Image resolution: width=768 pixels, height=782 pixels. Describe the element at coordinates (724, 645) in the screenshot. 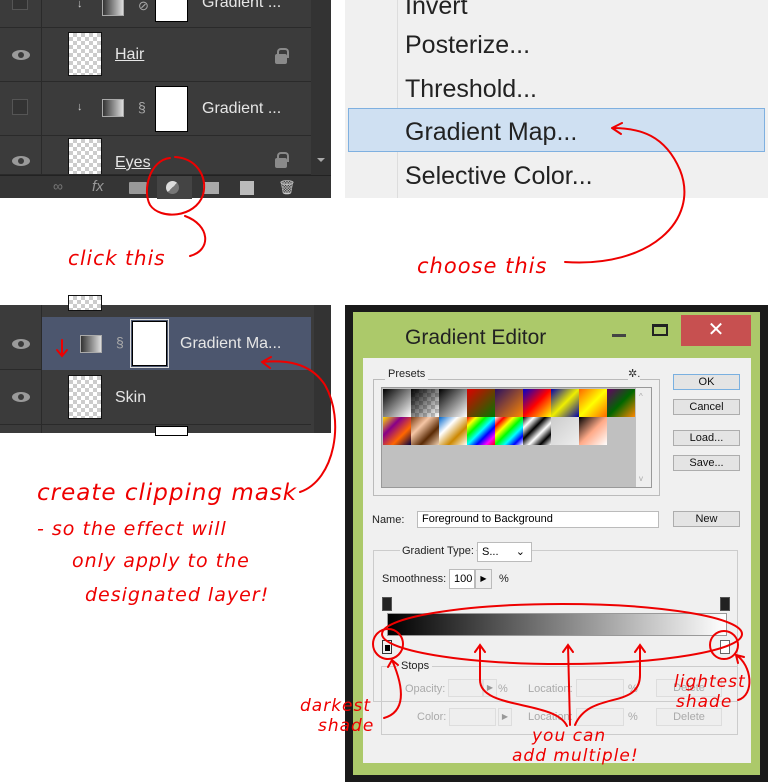

I see `lightest-circle` at that location.